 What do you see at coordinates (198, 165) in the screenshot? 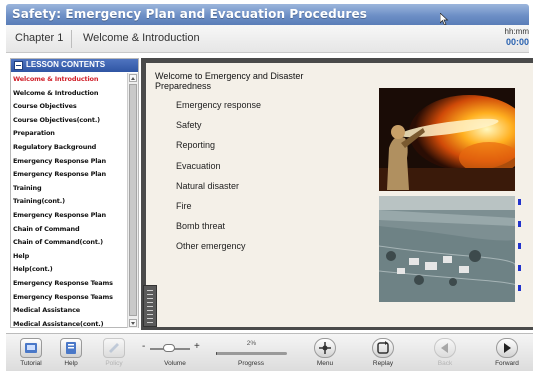
I see `topic-item: Evacuation` at bounding box center [198, 165].